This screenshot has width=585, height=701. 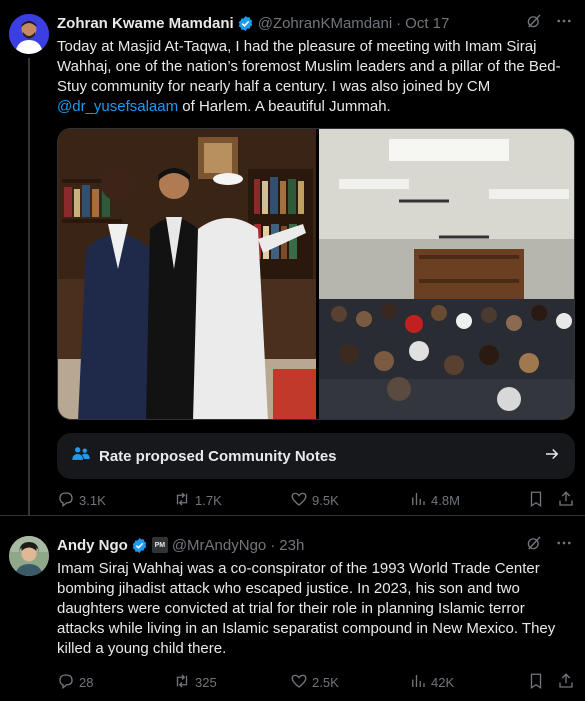 I want to click on like-button: 2.5K, so click(x=314, y=682).